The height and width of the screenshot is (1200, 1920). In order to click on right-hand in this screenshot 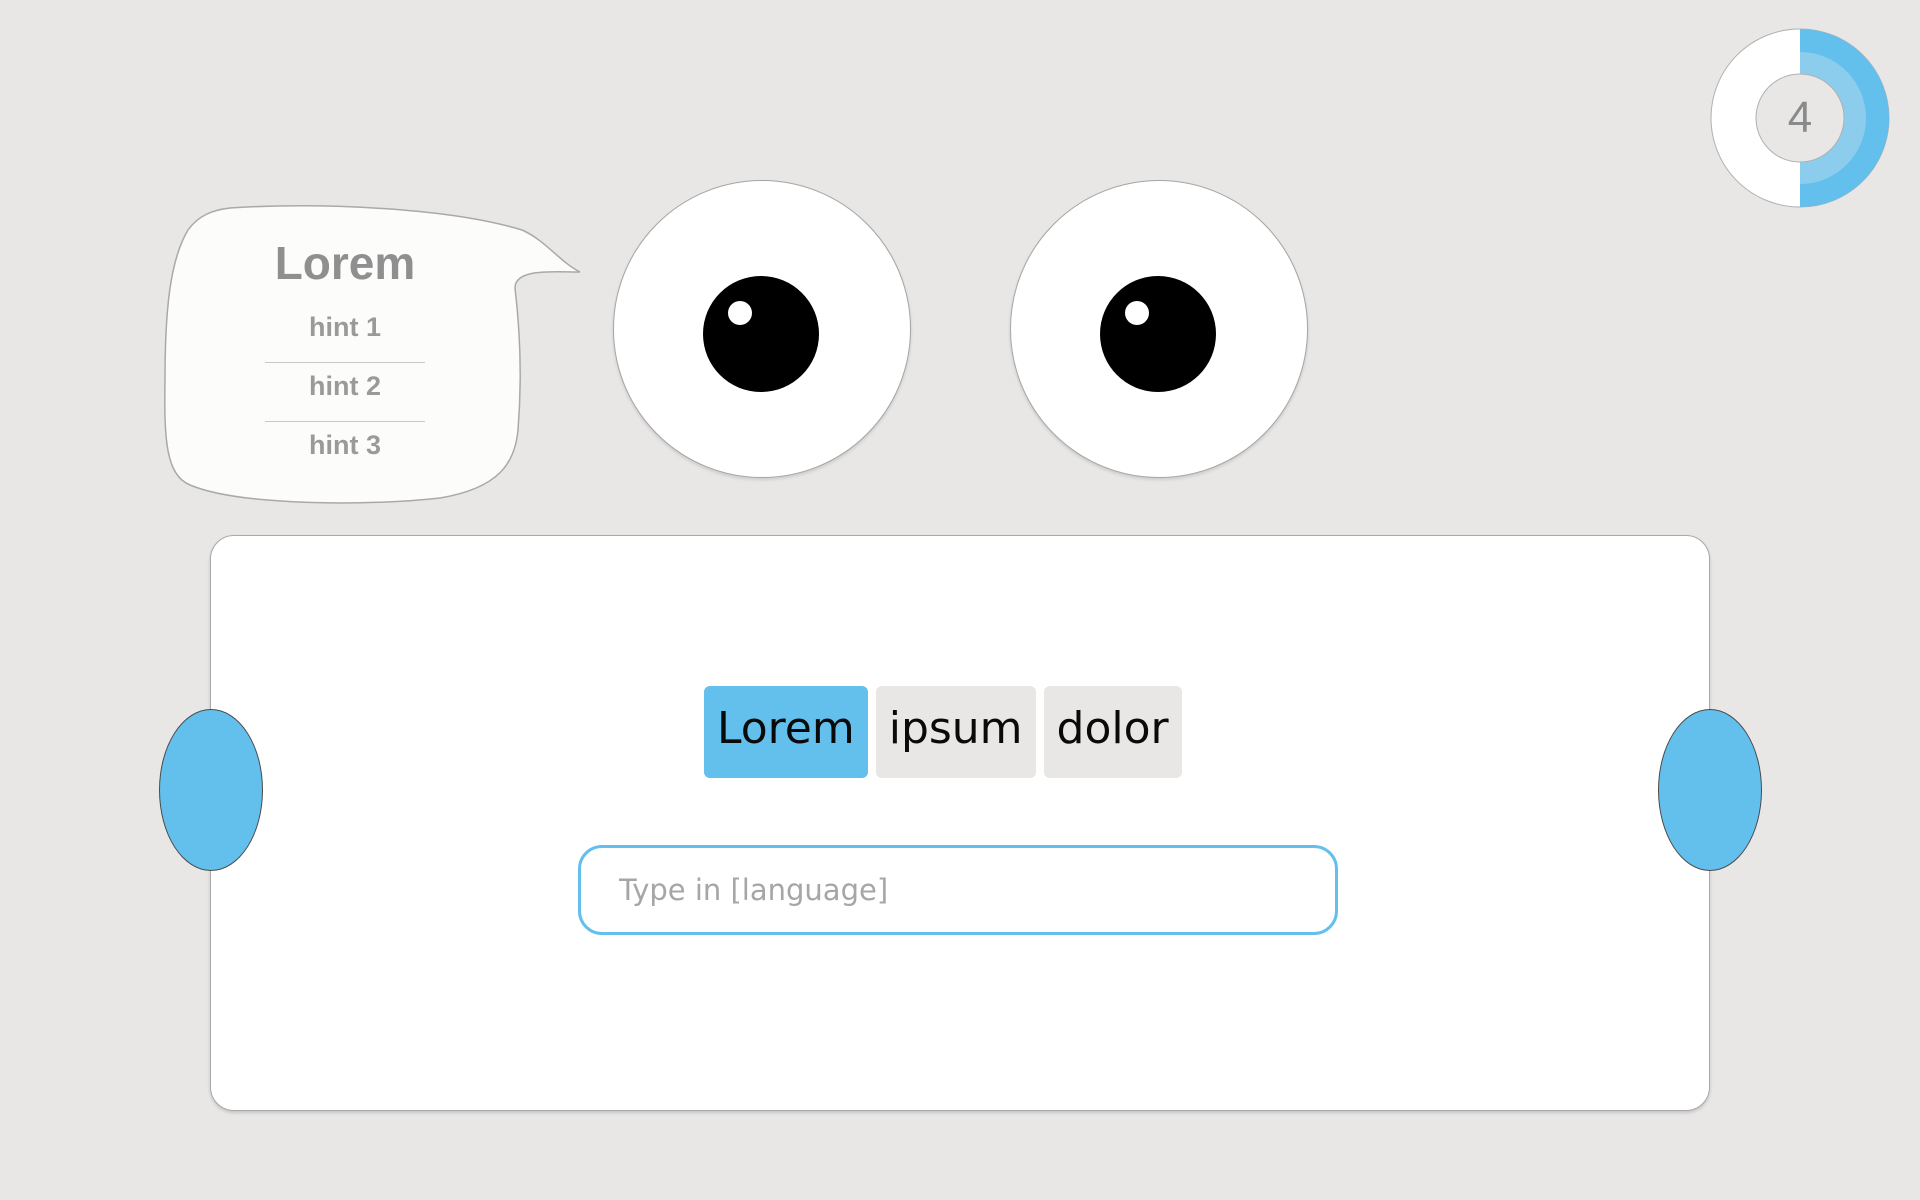, I will do `click(1710, 790)`.